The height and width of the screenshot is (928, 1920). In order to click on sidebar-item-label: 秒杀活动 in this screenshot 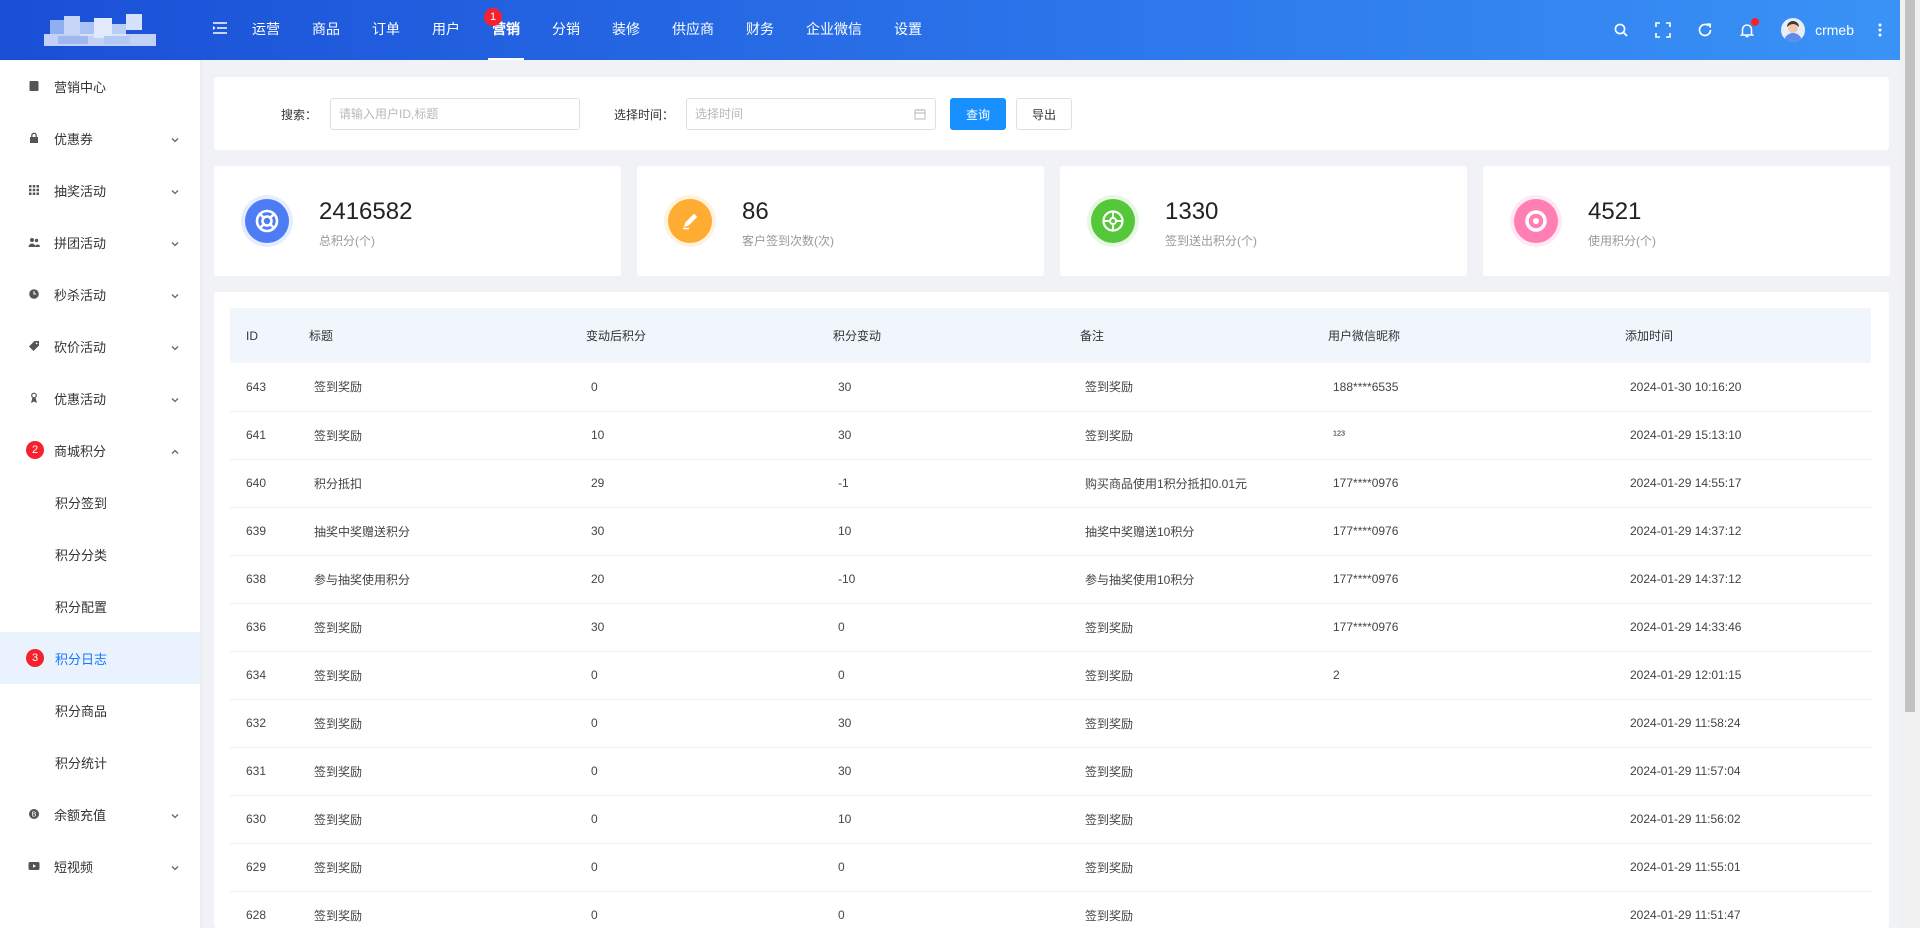, I will do `click(80, 295)`.